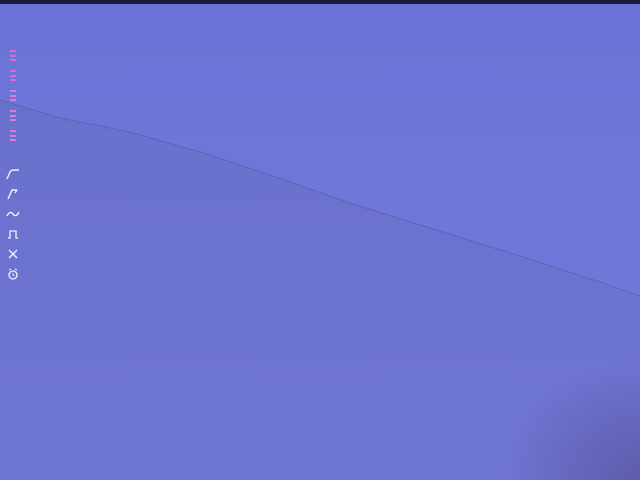 This screenshot has width=640, height=480. What do you see at coordinates (13, 234) in the screenshot?
I see `pulse-icon` at bounding box center [13, 234].